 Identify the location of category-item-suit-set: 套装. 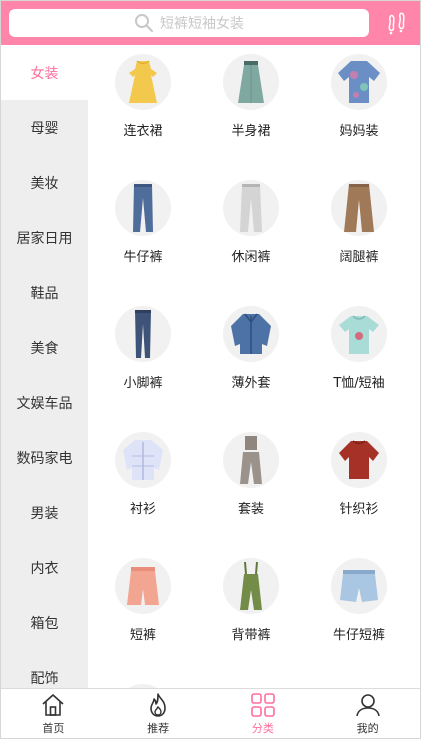
(251, 474).